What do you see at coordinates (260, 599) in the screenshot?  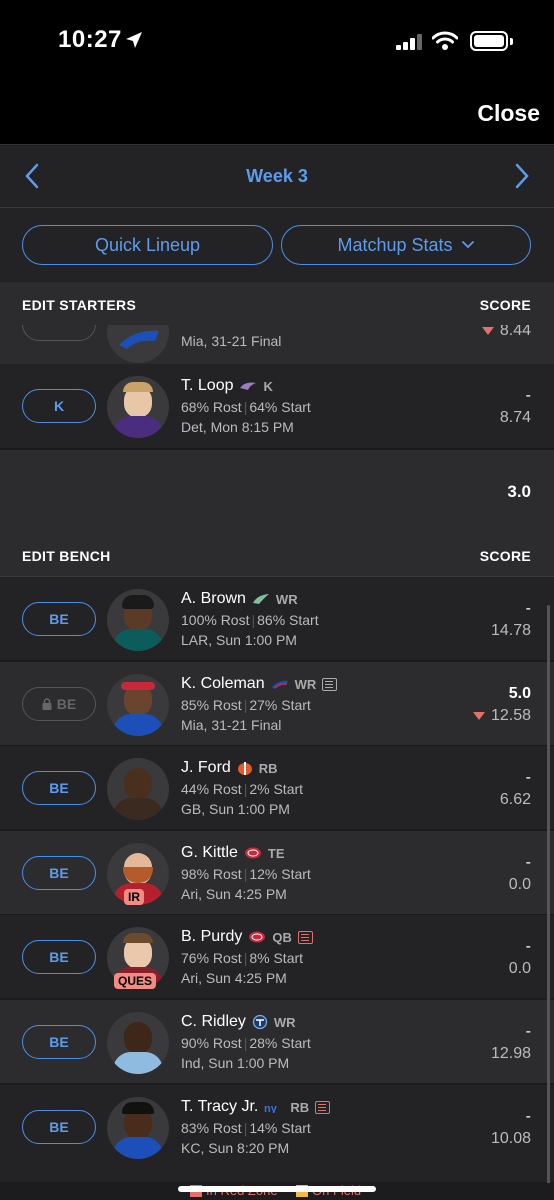 I see `eagles-logo-icon` at bounding box center [260, 599].